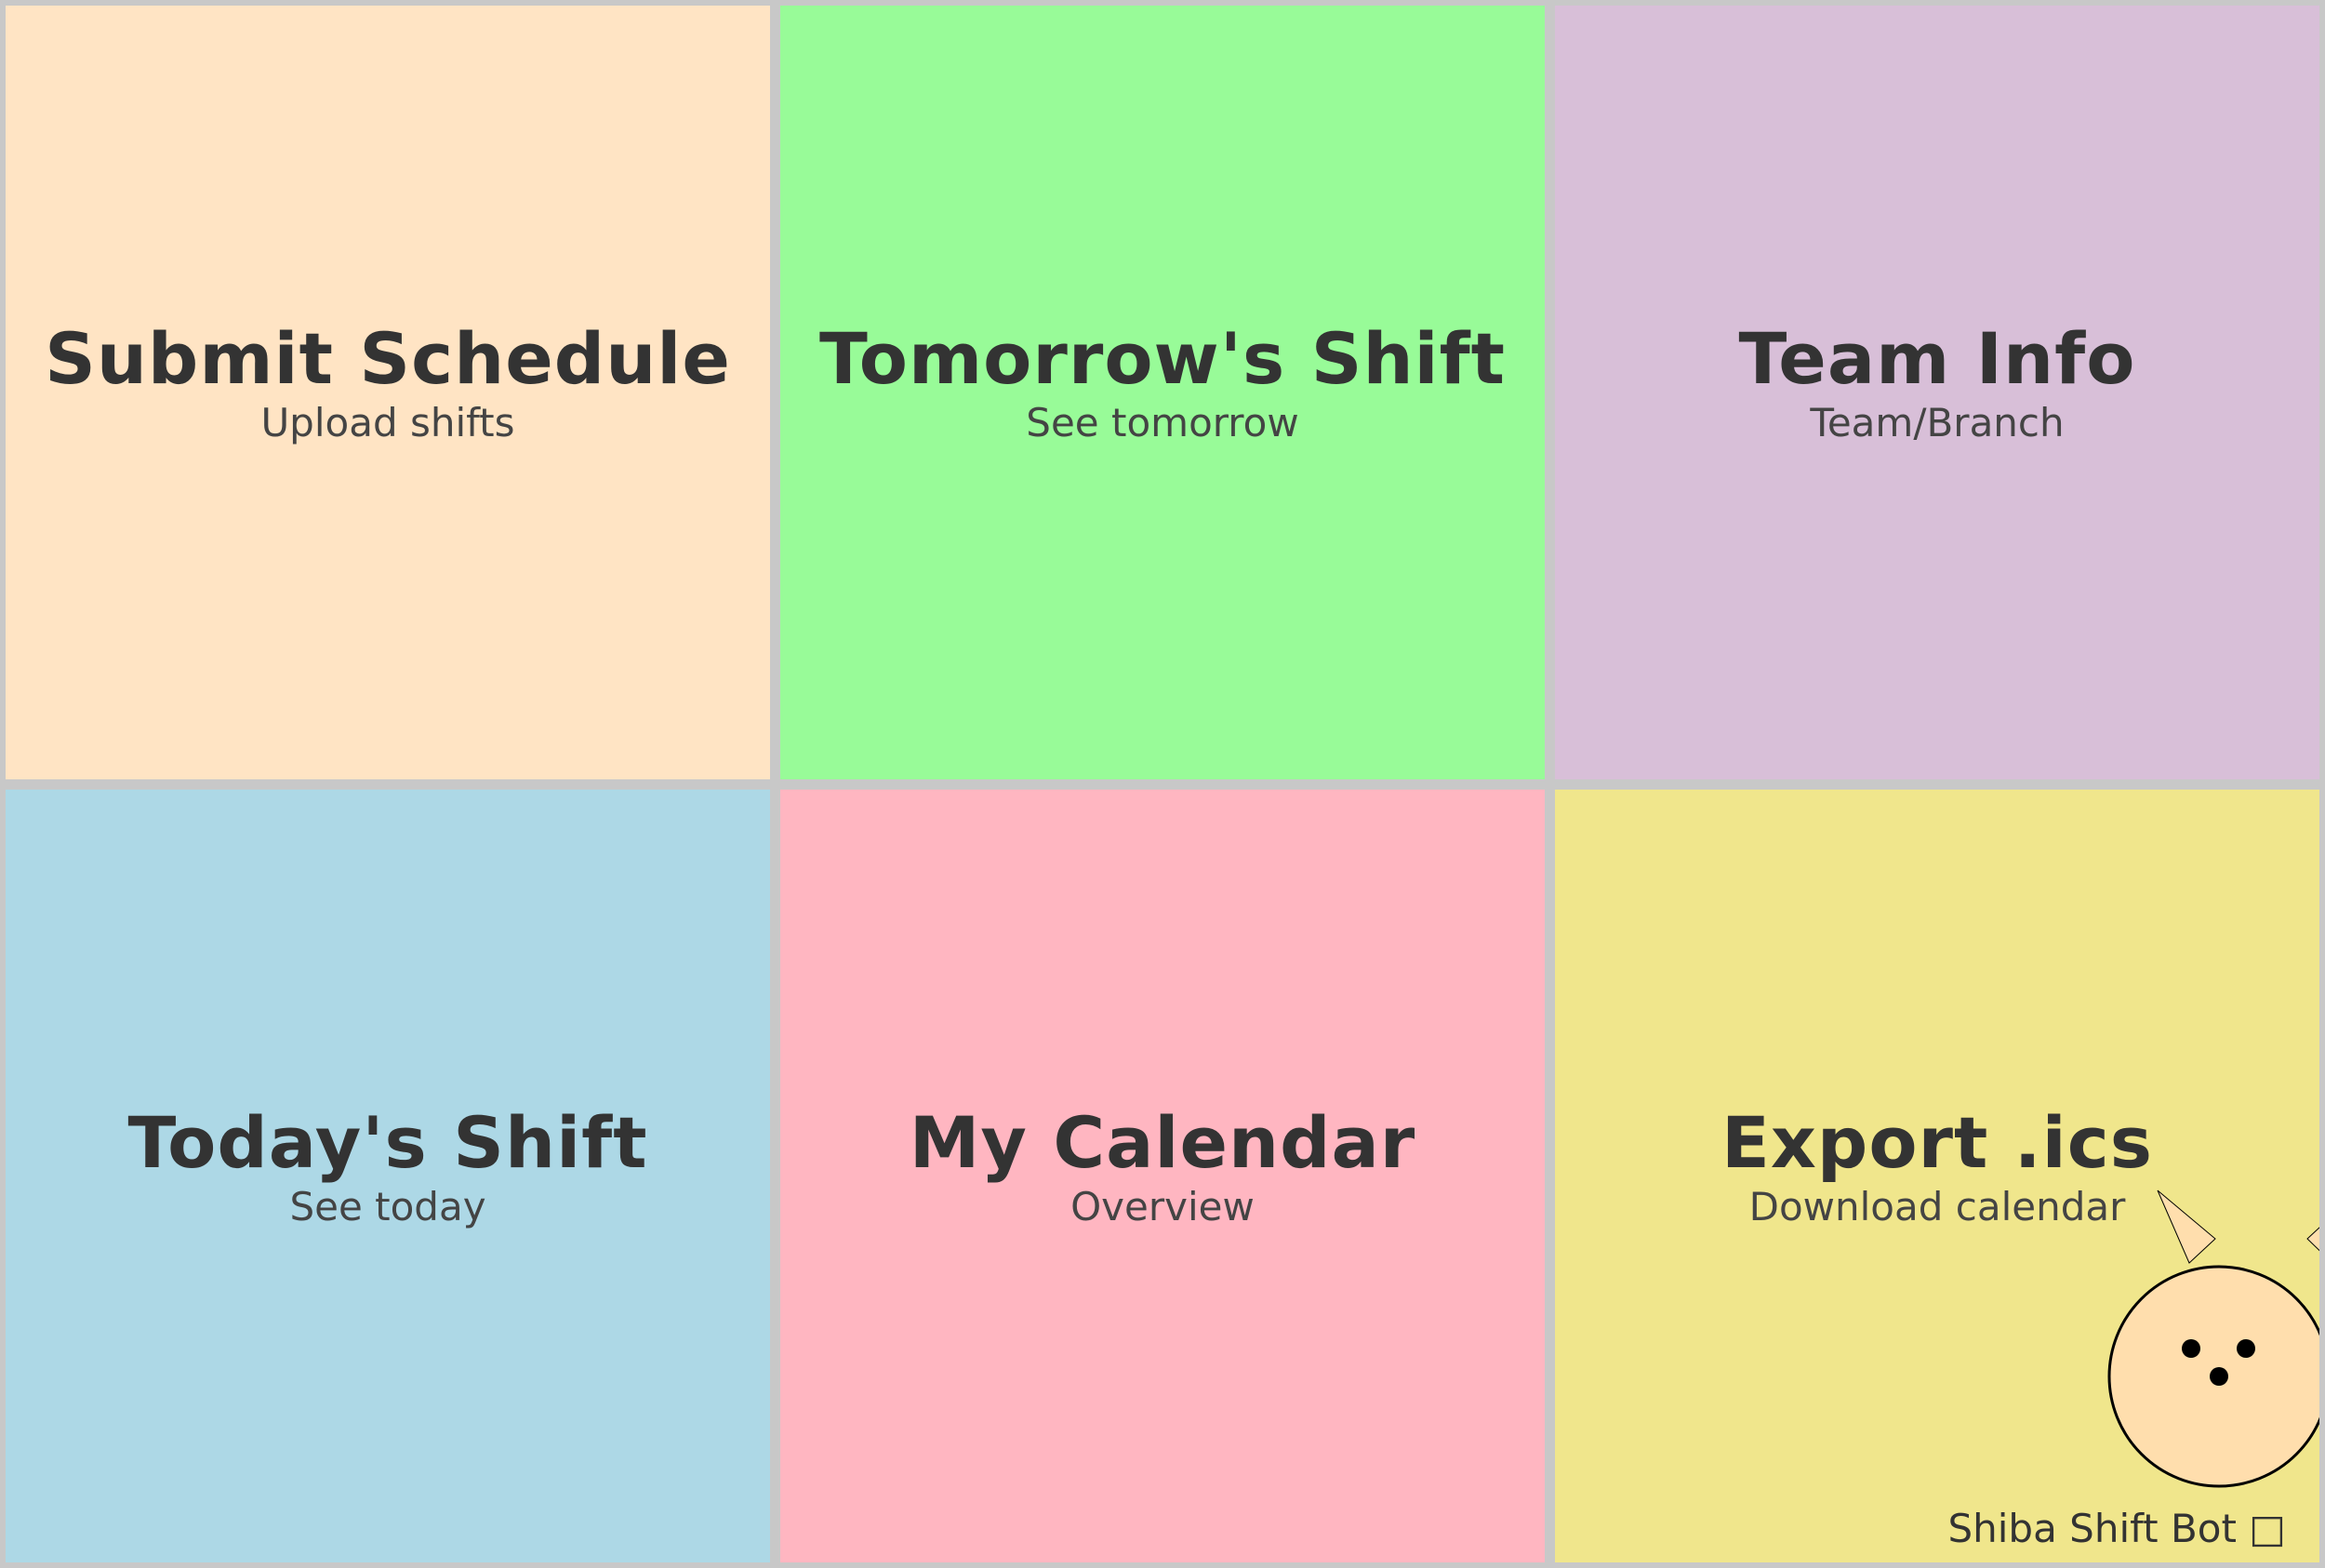 This screenshot has height=1568, width=2325. I want to click on tile-content: Submit Schedule Upload shifts, so click(388, 381).